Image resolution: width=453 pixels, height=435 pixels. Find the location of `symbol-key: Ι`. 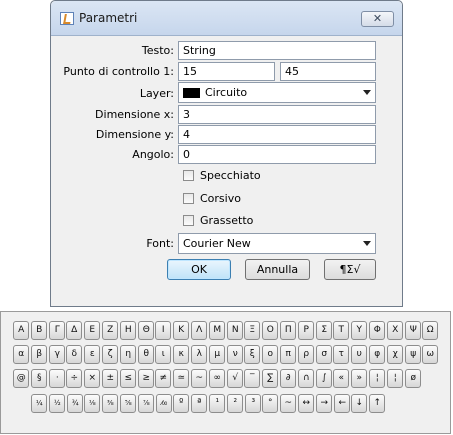

symbol-key: Ι is located at coordinates (163, 330).